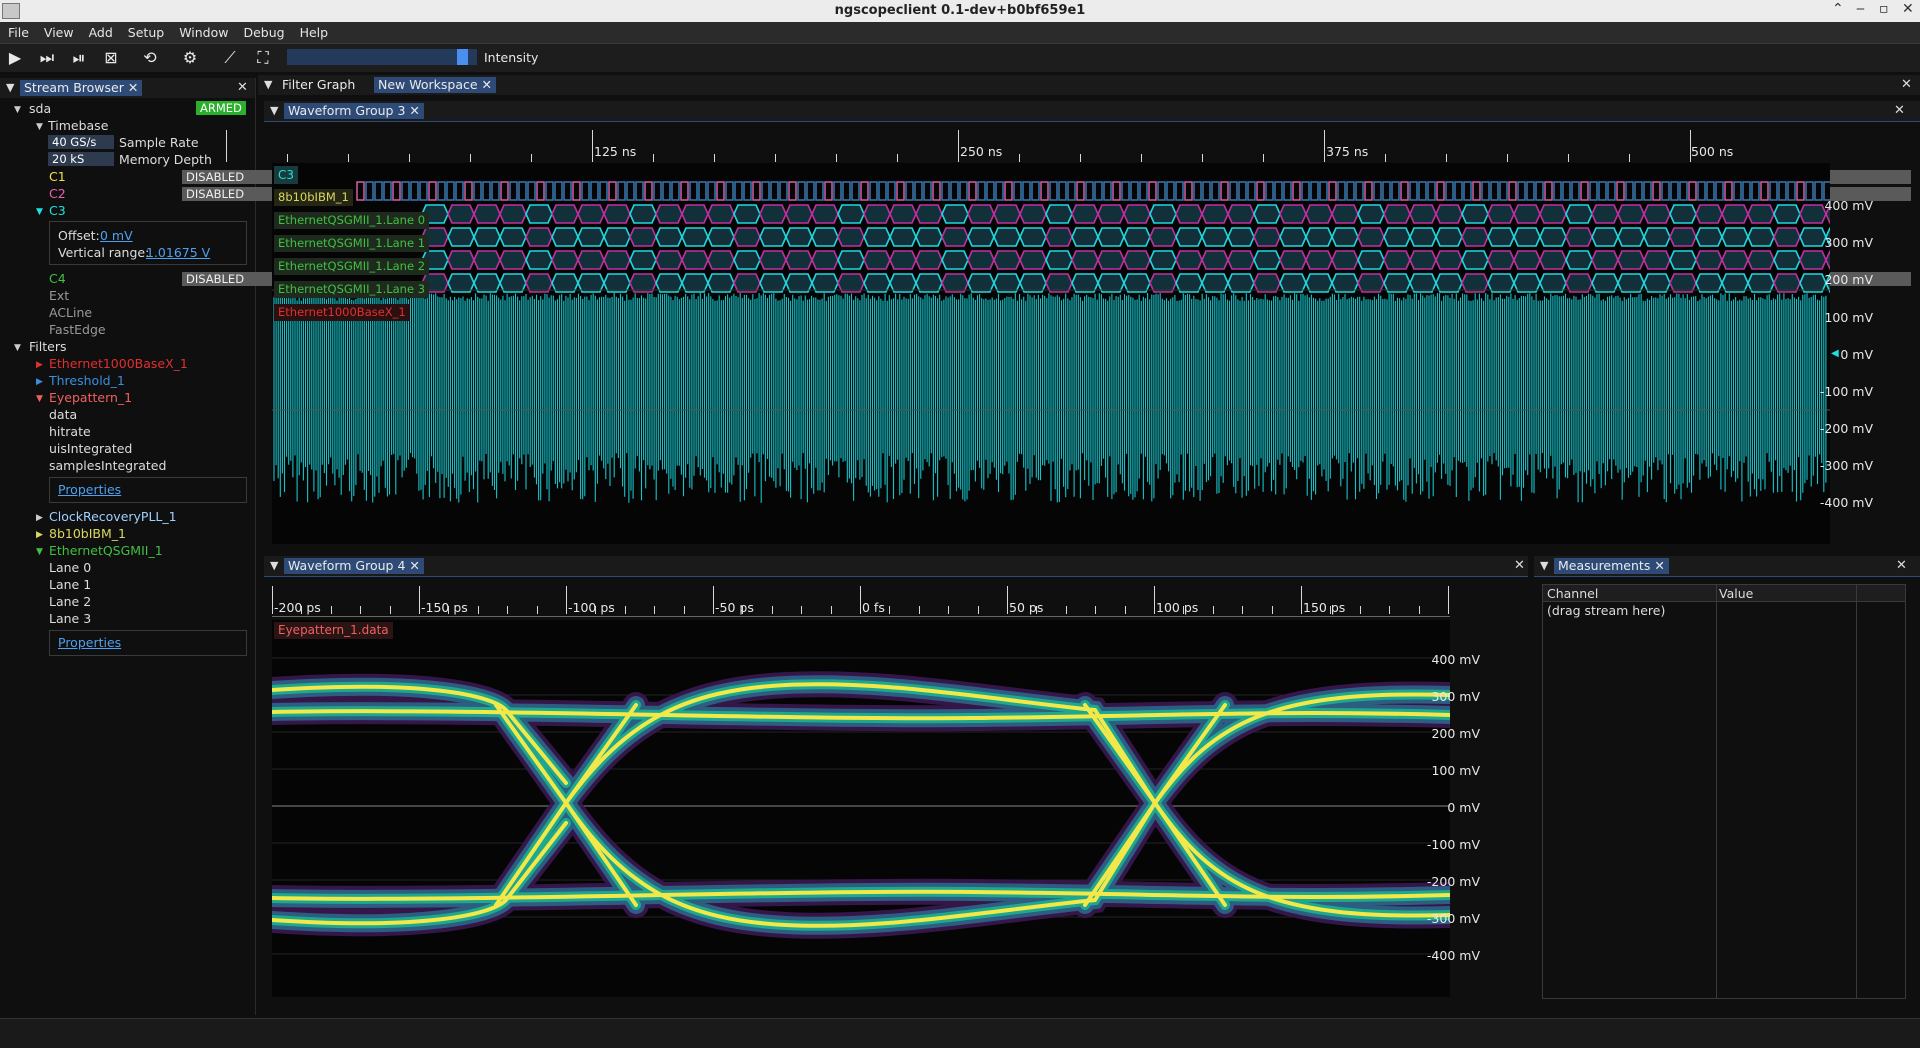 This screenshot has height=1048, width=1920. What do you see at coordinates (79, 58) in the screenshot?
I see `force-trigger-icon: ⏯` at bounding box center [79, 58].